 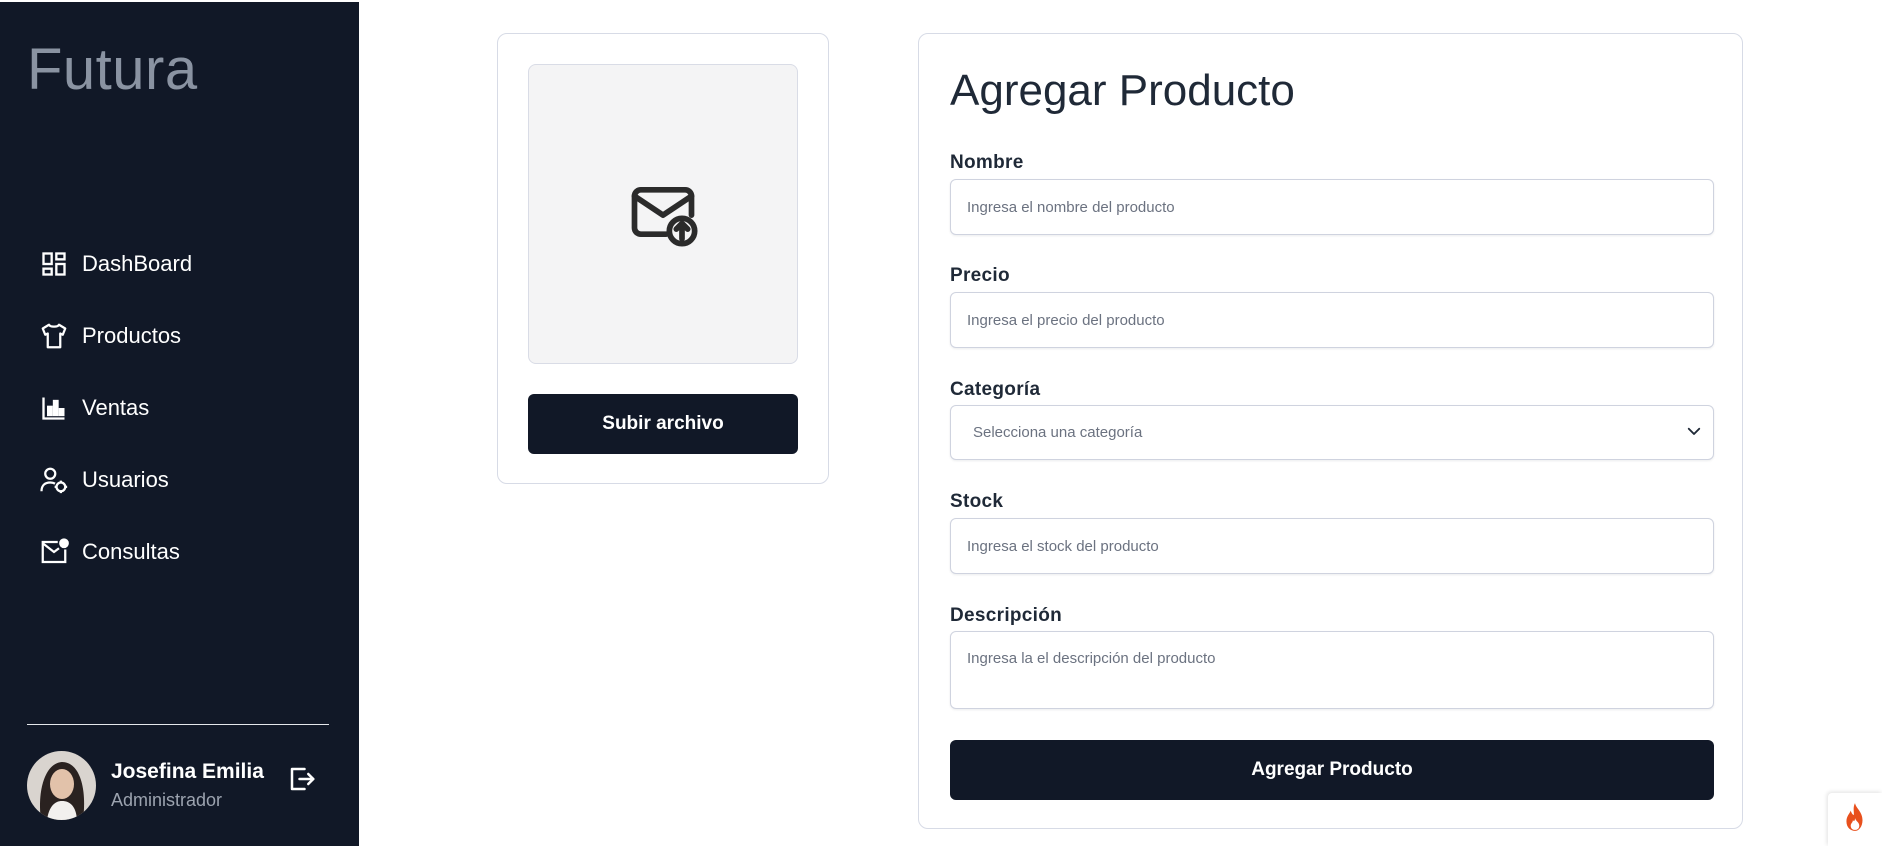 I want to click on sidebar-item-consultas: Consultas, so click(x=115, y=552).